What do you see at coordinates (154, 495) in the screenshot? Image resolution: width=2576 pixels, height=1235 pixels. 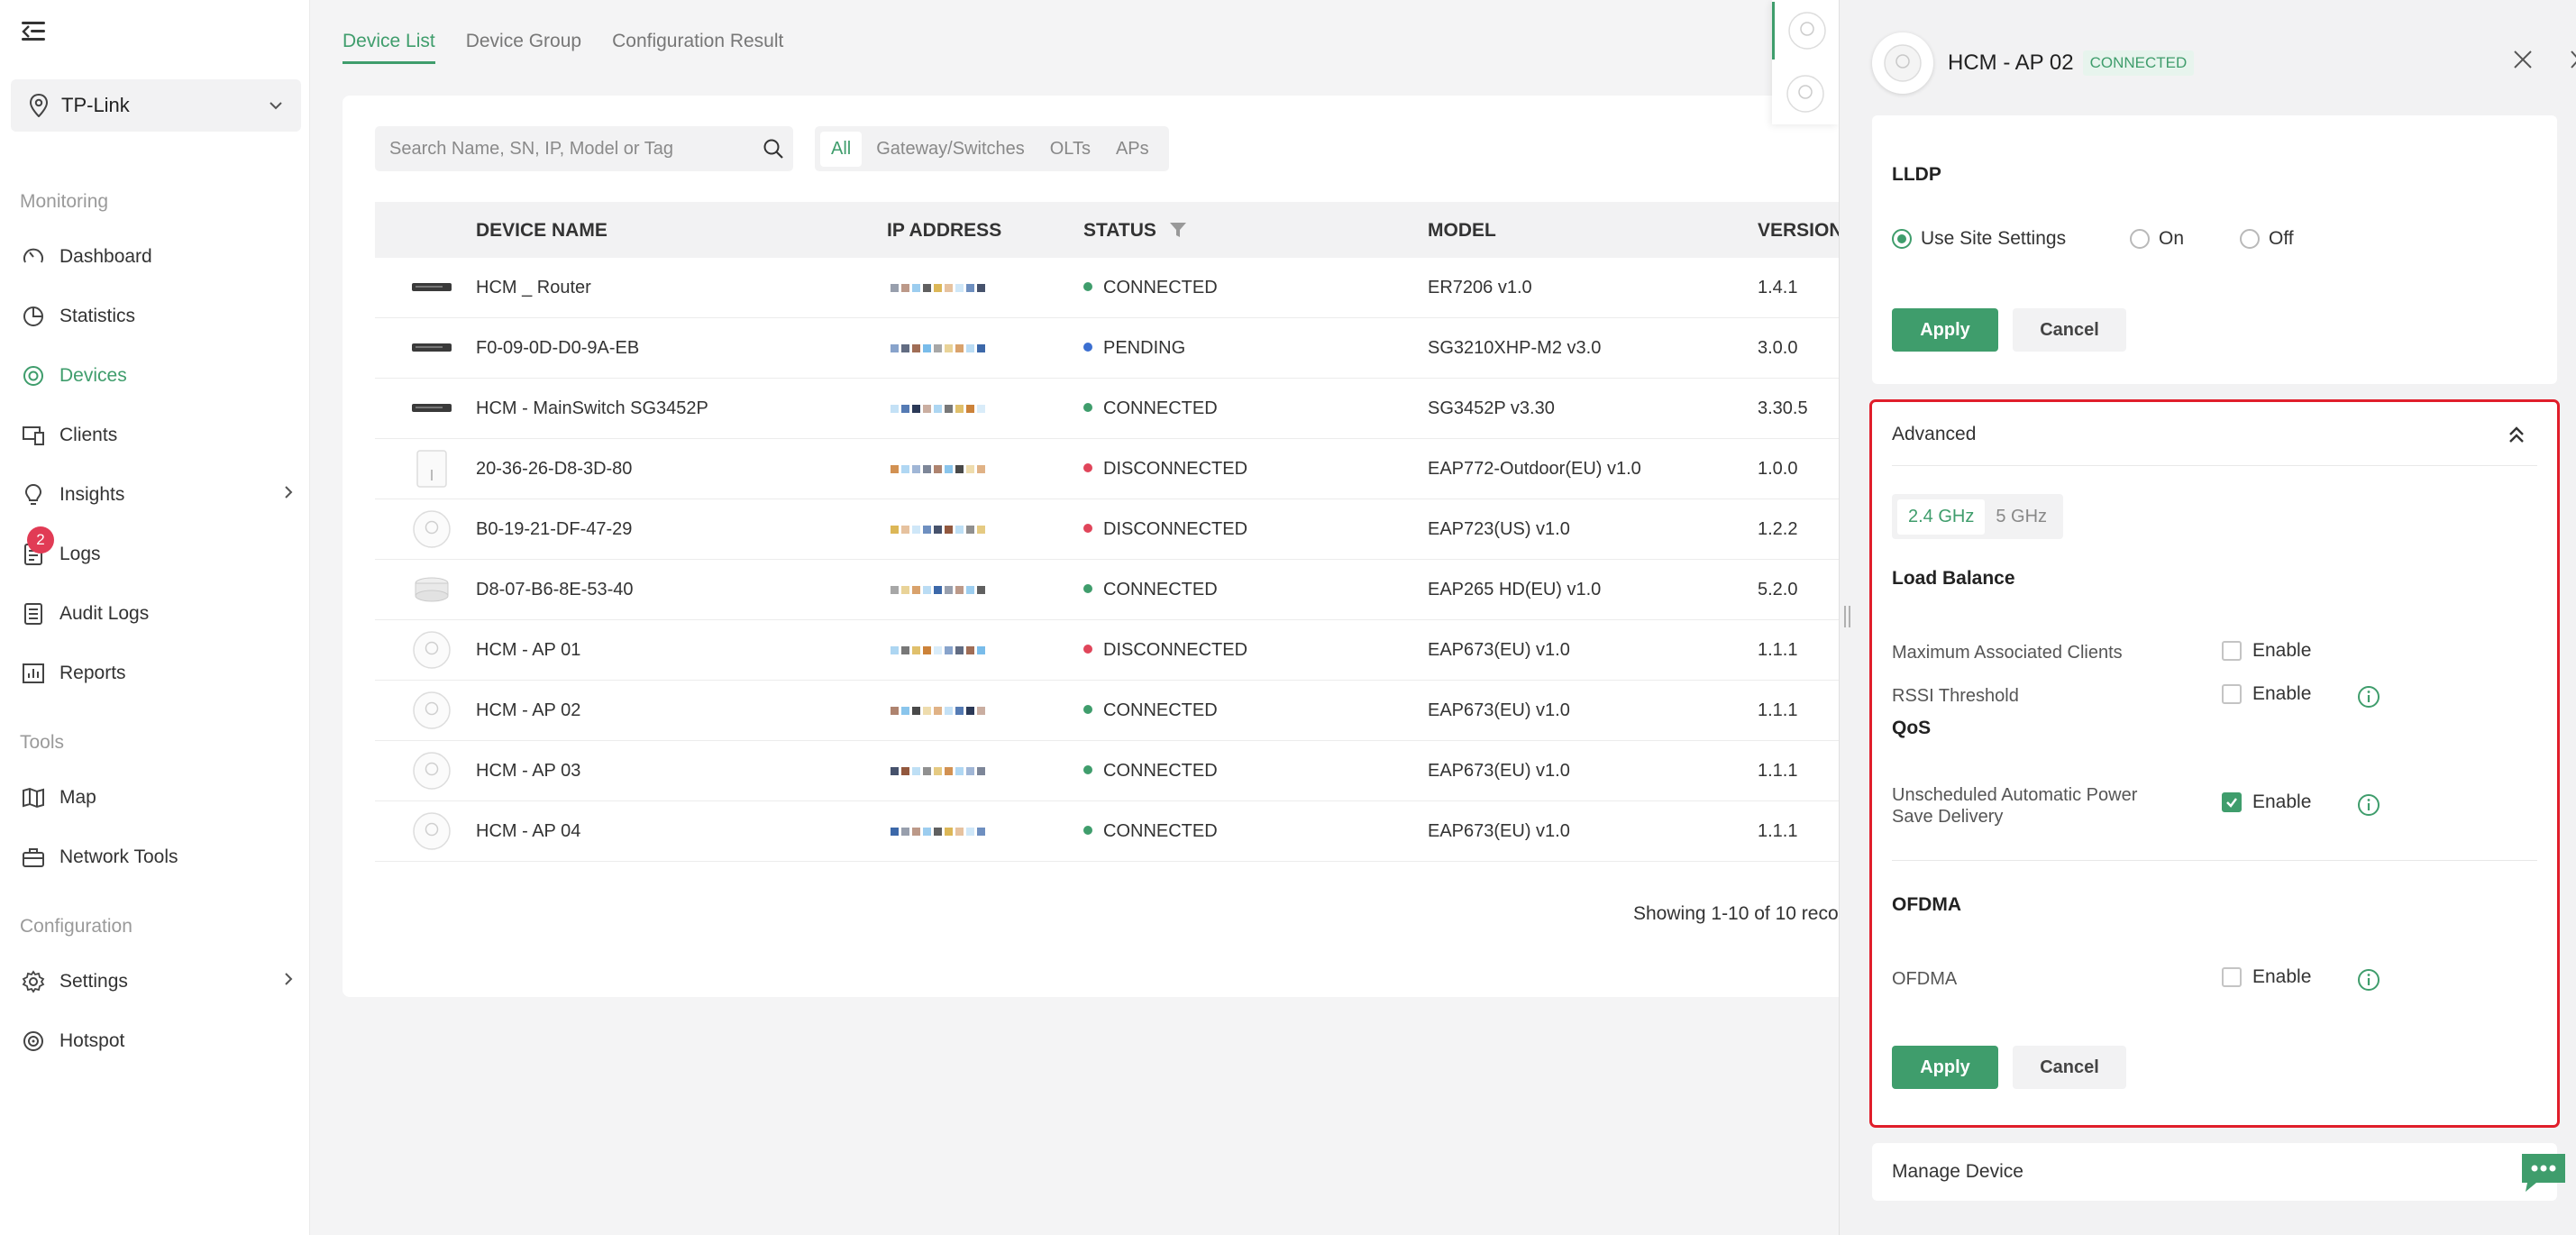 I see `sidebar-item-insights: Insights` at bounding box center [154, 495].